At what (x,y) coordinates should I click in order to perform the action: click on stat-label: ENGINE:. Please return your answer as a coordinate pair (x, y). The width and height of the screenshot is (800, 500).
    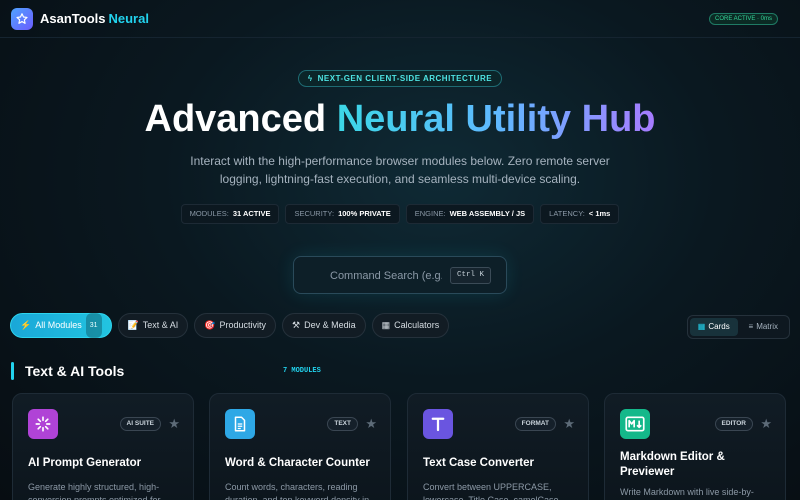
    Looking at the image, I should click on (430, 213).